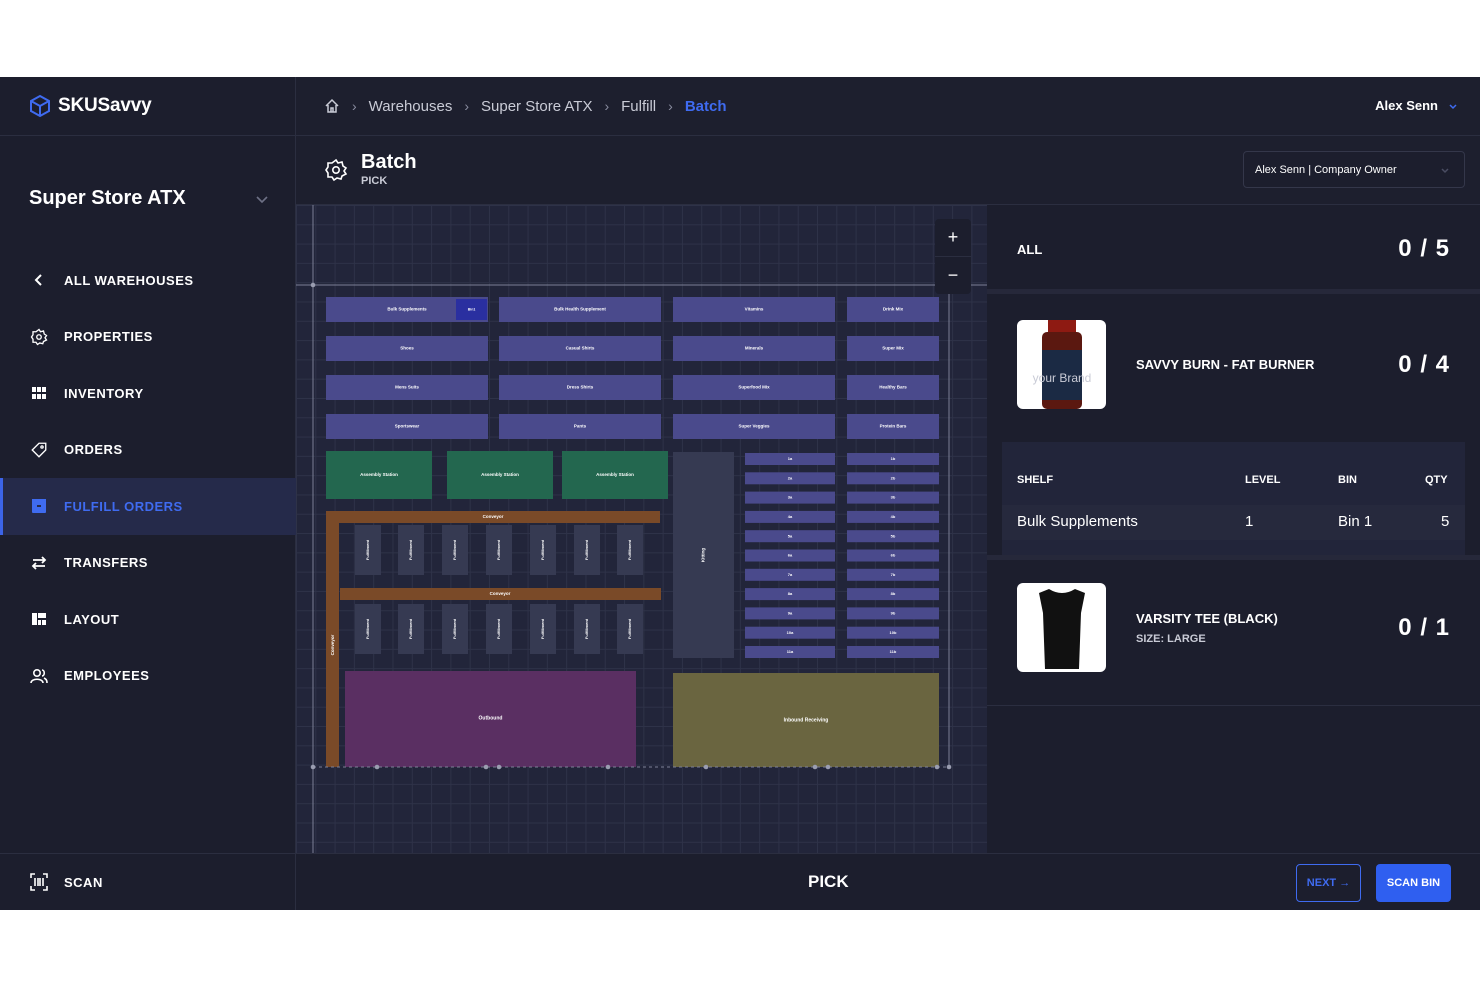 Image resolution: width=1480 pixels, height=987 pixels. I want to click on bin-label: 6b, so click(893, 555).